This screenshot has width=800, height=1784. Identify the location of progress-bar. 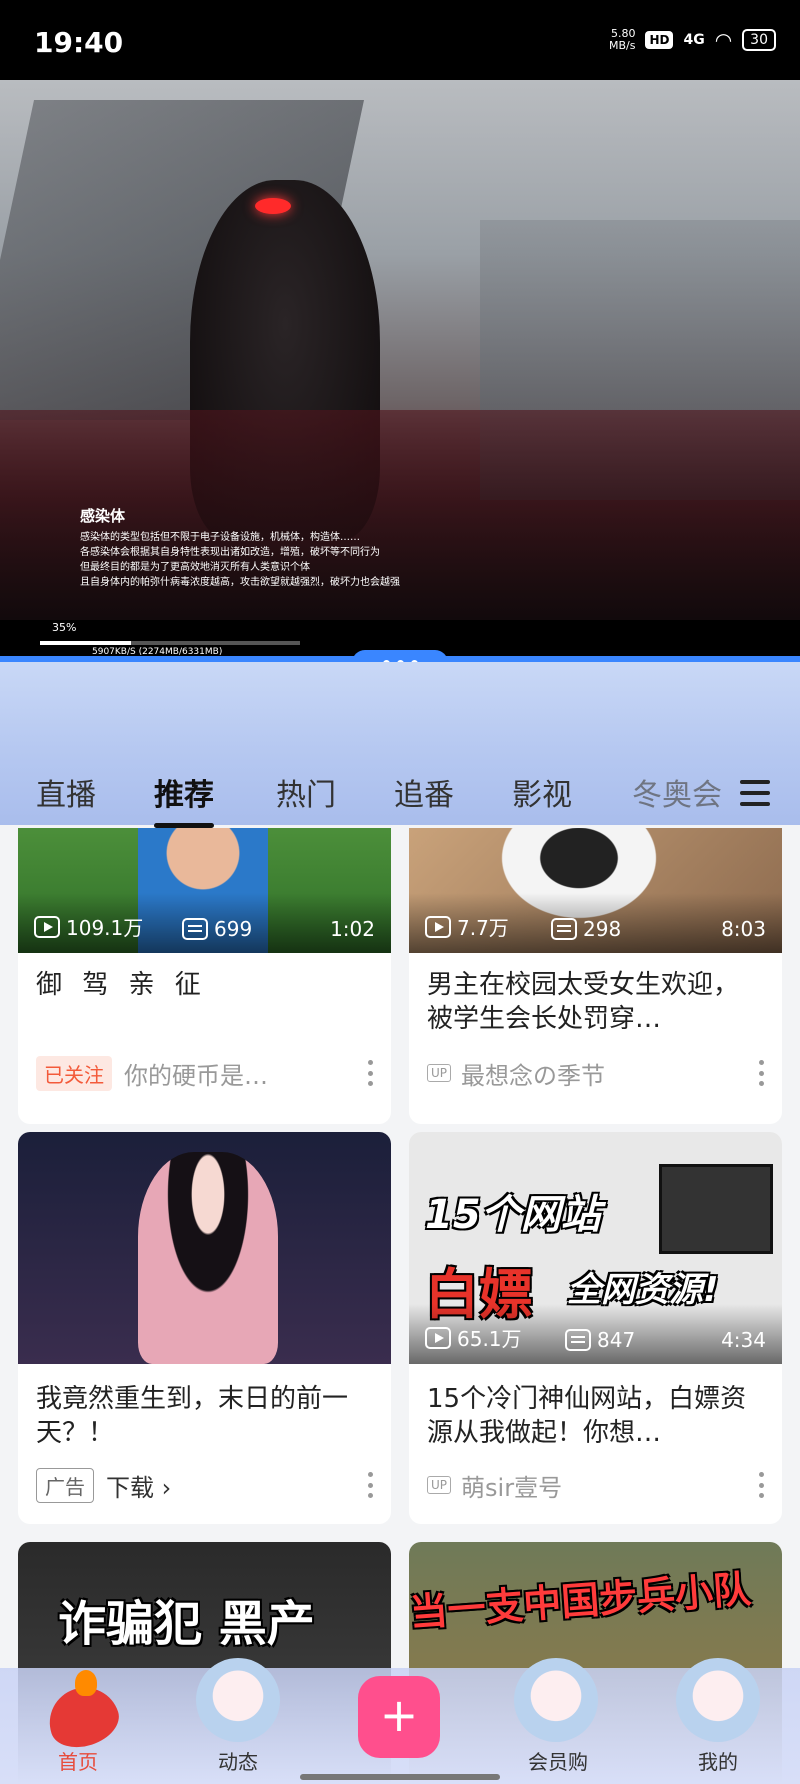
(170, 643).